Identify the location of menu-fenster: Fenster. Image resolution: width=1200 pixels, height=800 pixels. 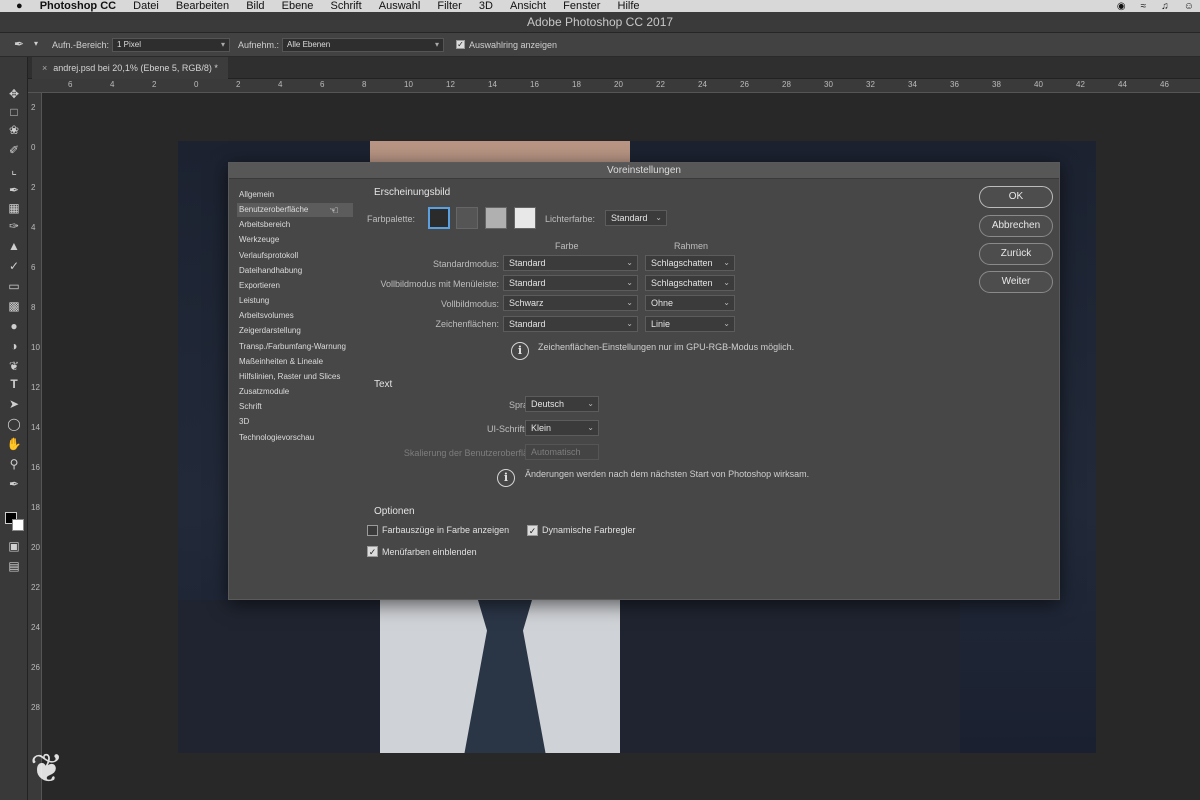
(581, 6).